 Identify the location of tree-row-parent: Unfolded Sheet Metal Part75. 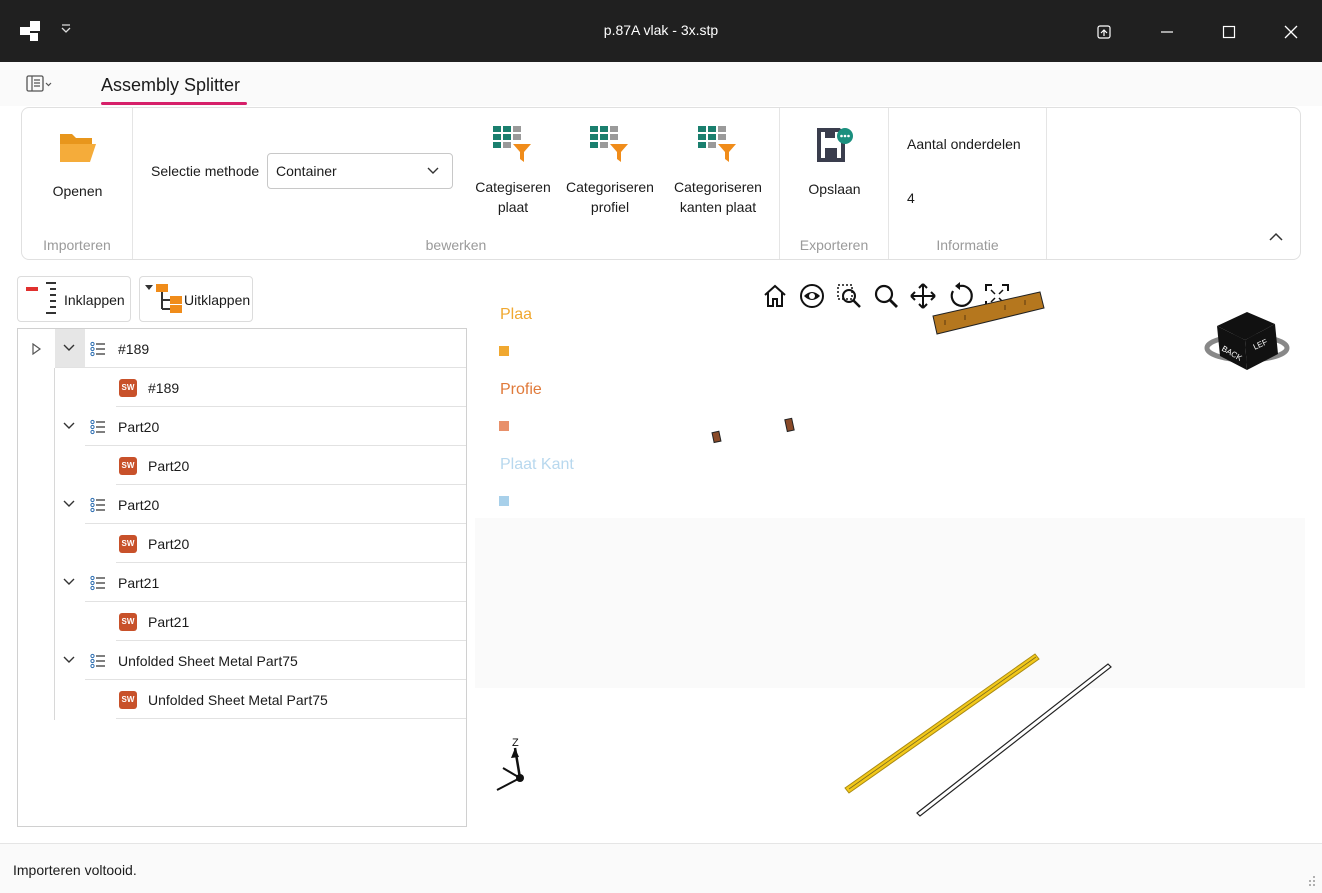
(242, 660).